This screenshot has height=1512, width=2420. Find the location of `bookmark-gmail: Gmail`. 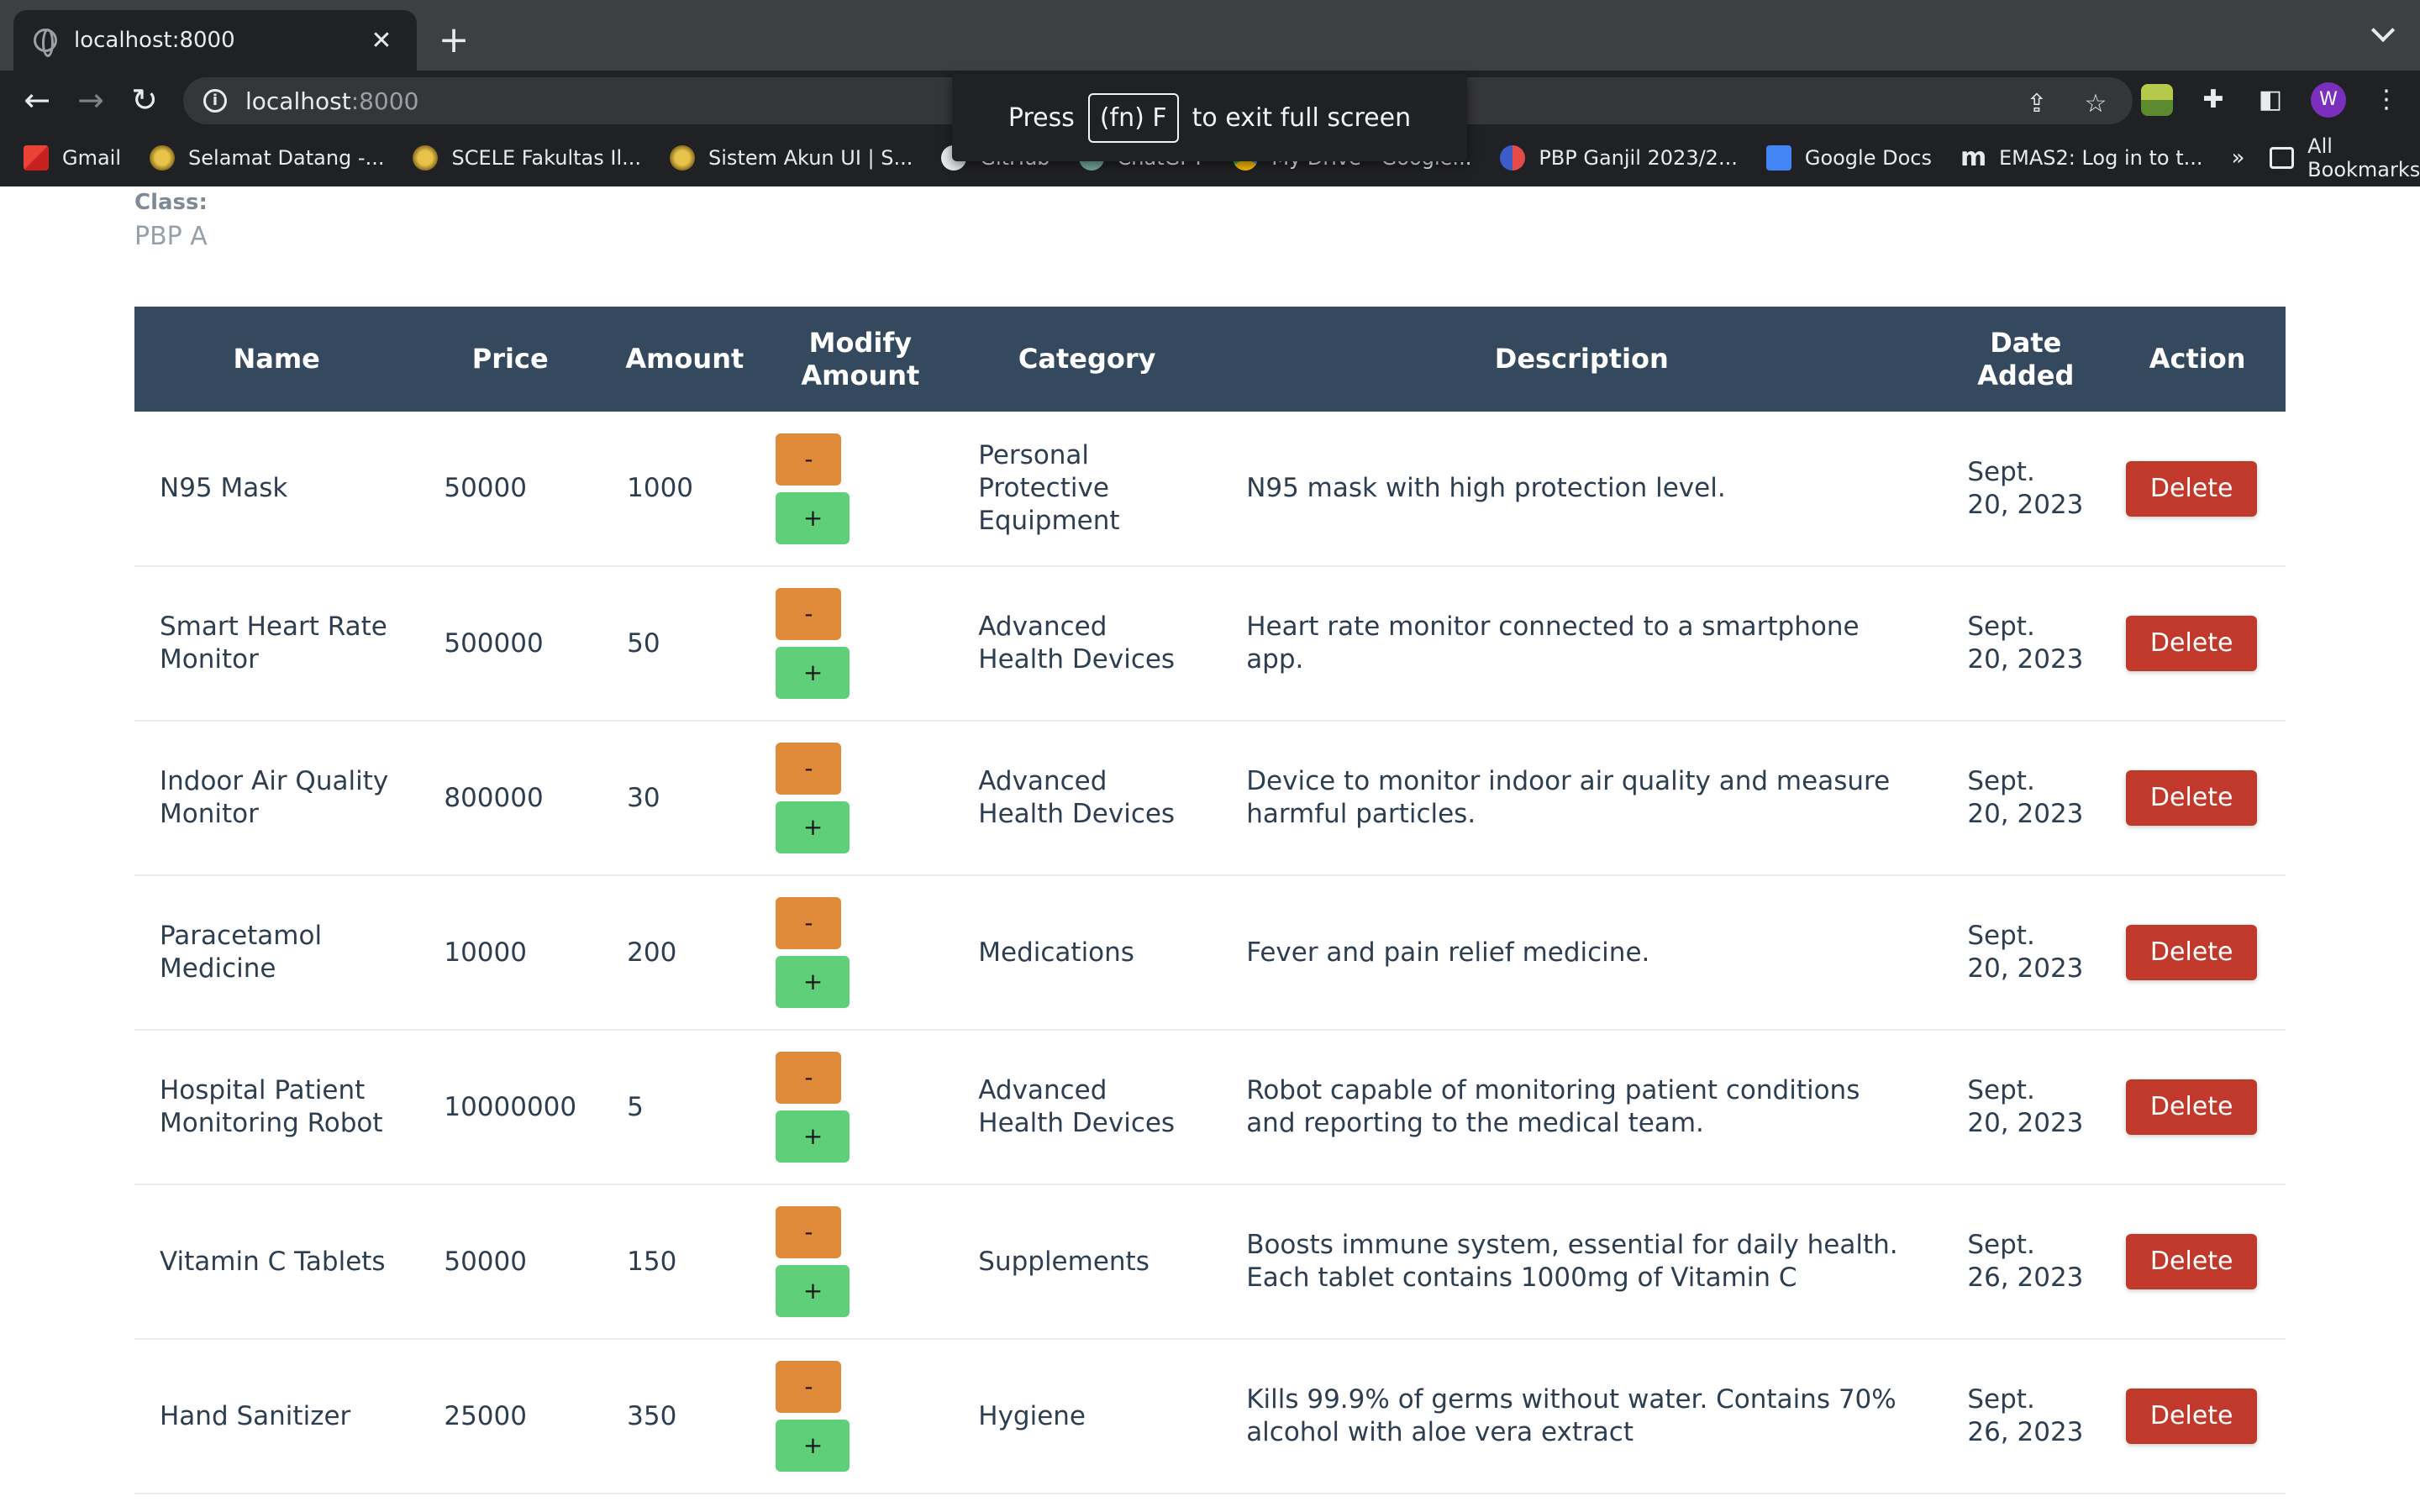

bookmark-gmail: Gmail is located at coordinates (73, 158).